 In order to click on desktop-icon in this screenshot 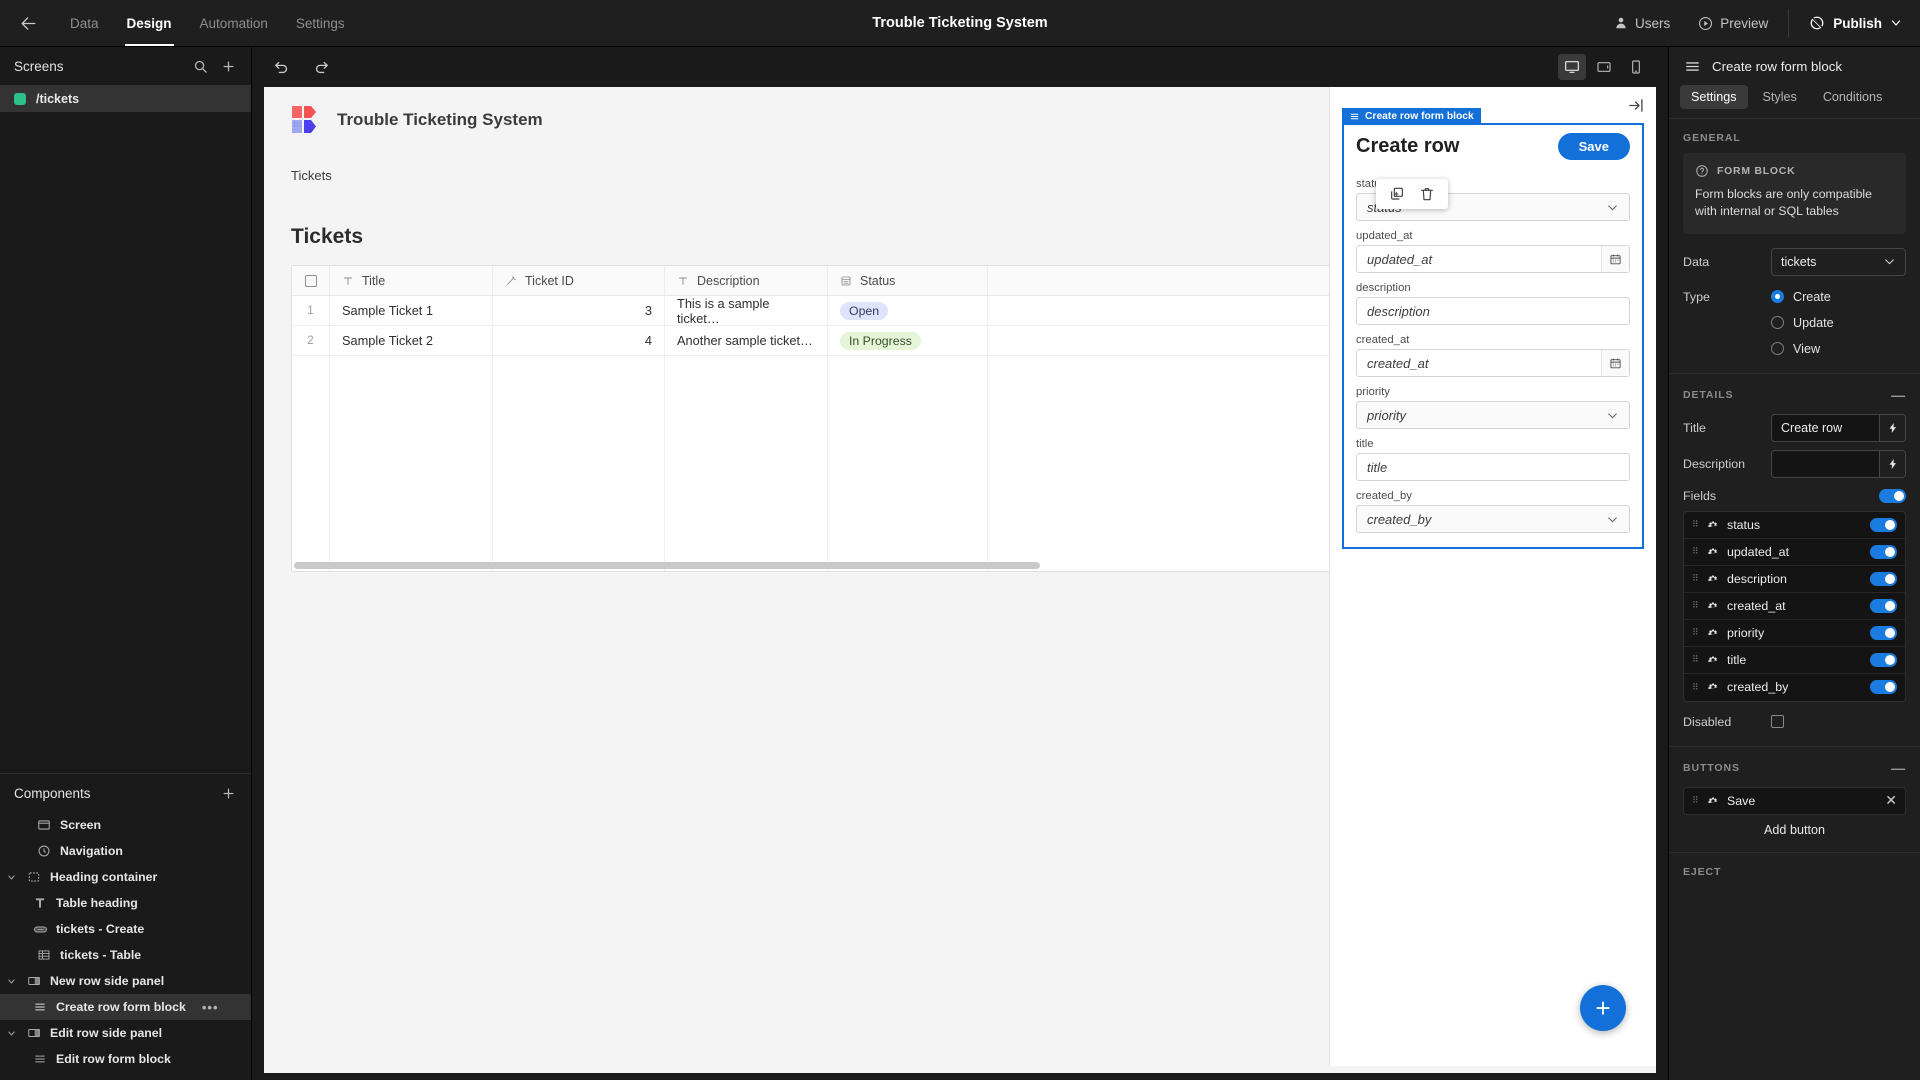, I will do `click(1572, 67)`.